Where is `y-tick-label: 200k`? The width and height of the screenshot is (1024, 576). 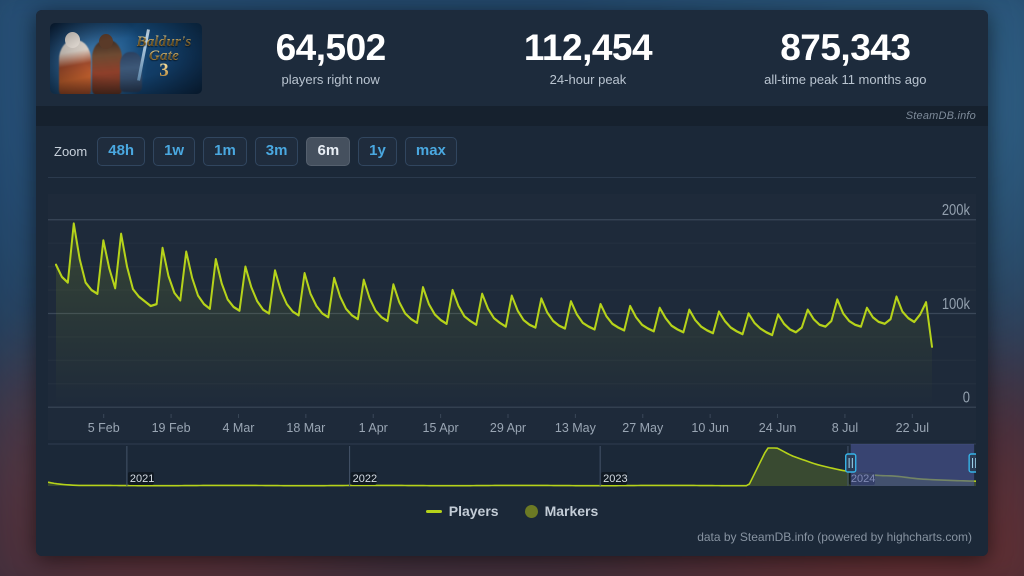
y-tick-label: 200k is located at coordinates (956, 209).